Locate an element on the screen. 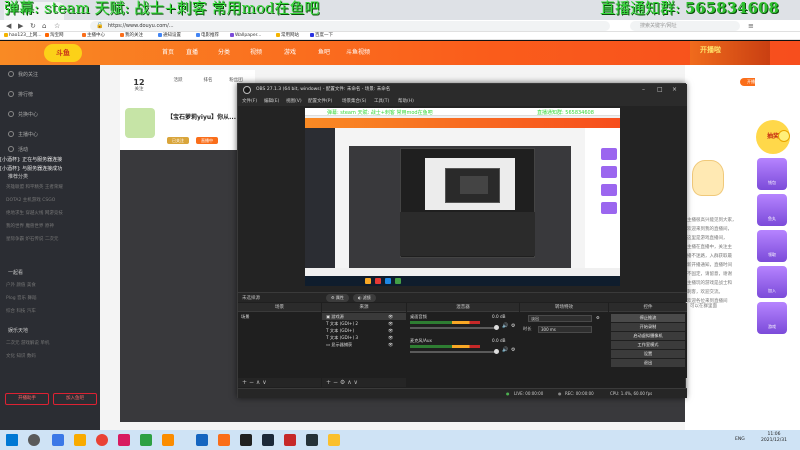 The width and height of the screenshot is (800, 450). promo-item: 钱包 is located at coordinates (772, 174).